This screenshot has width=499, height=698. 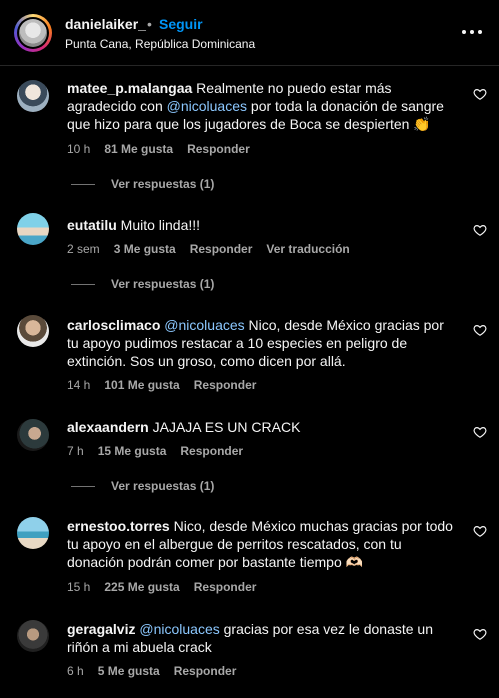 What do you see at coordinates (141, 385) in the screenshot?
I see `like-count: 101 Me gusta` at bounding box center [141, 385].